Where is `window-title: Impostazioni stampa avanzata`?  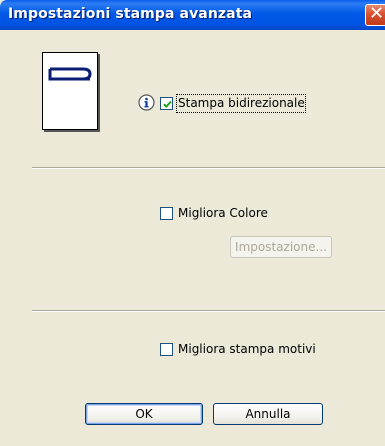 window-title: Impostazioni stampa avanzata is located at coordinates (130, 14).